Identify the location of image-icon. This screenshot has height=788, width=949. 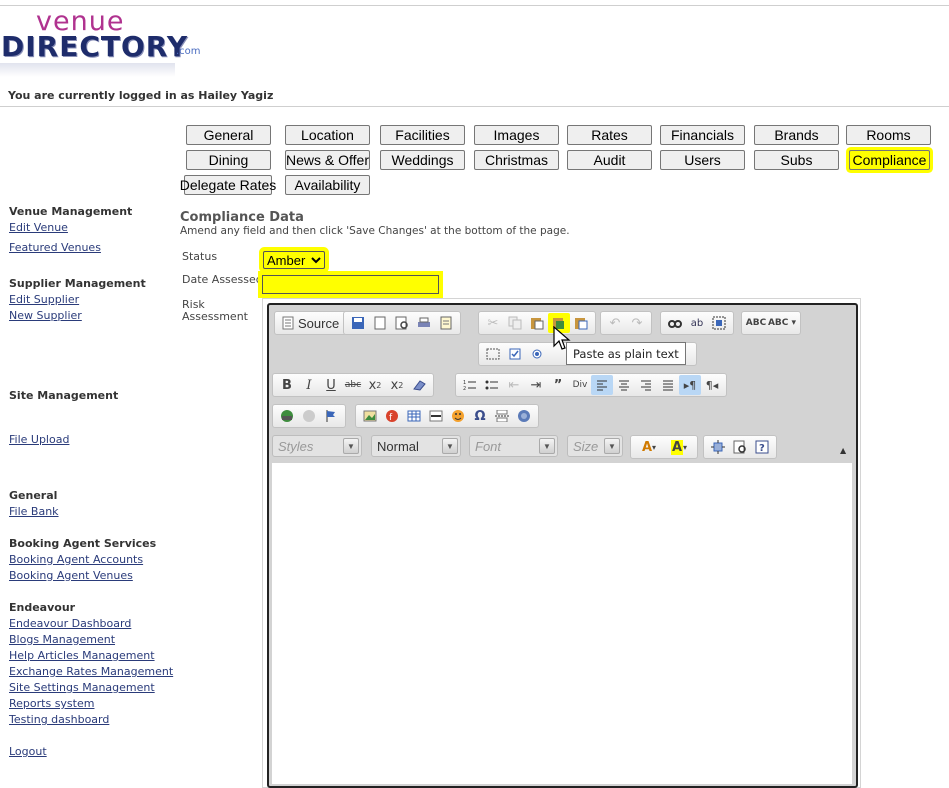
(370, 416).